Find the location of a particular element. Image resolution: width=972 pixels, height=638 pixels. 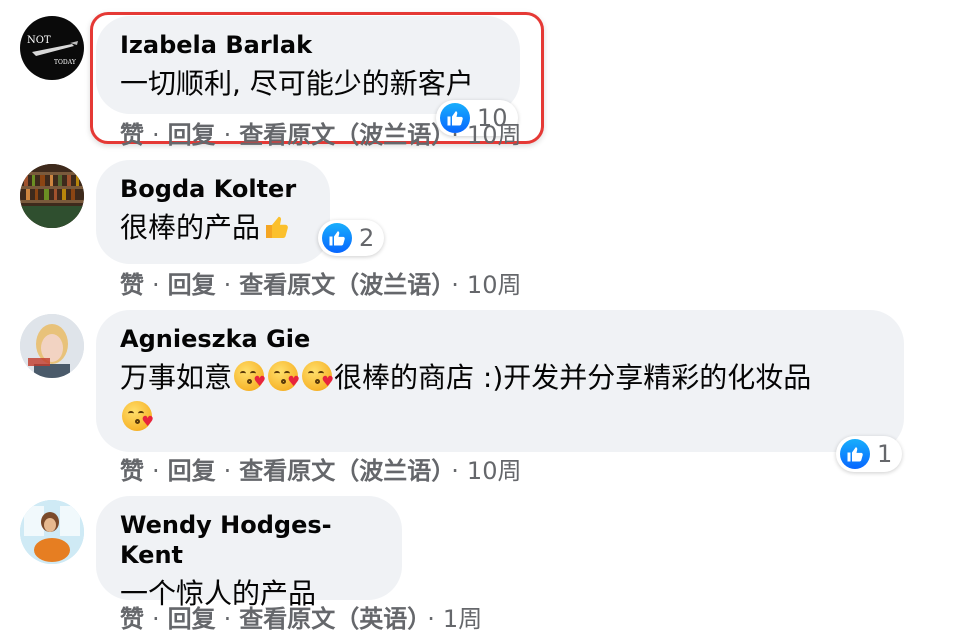

comment-bubble: Wendy Hodges-Kent 一个惊人的产品 is located at coordinates (249, 553).